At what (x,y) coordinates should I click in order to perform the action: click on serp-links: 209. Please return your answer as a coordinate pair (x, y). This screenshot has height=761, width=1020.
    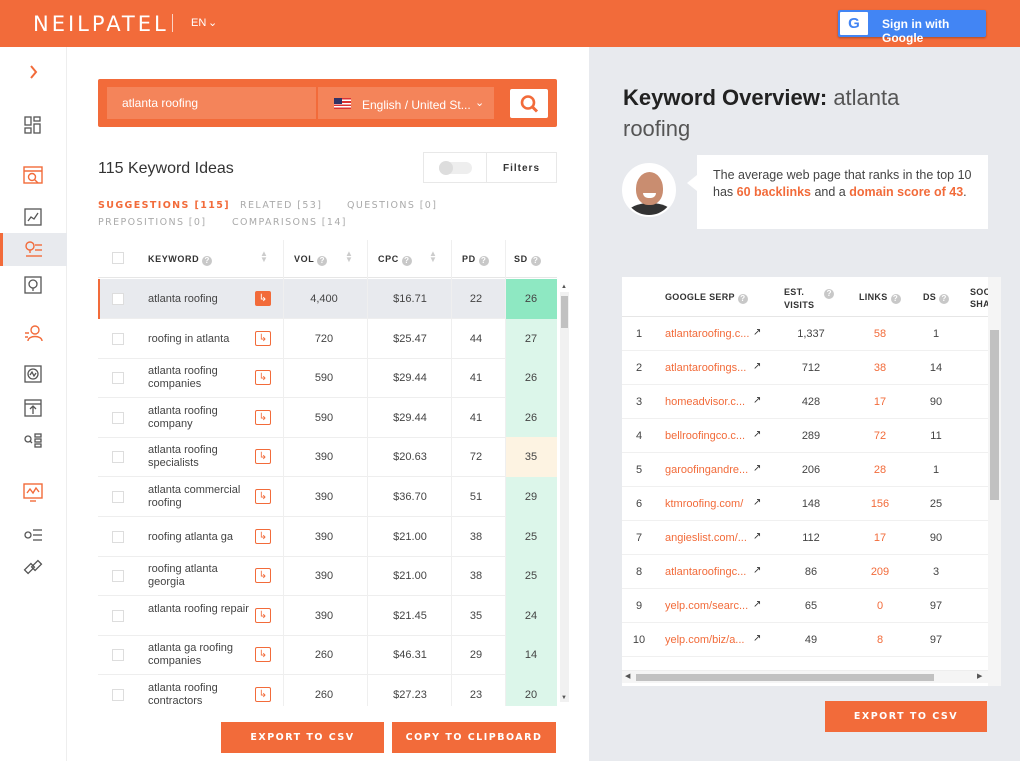
    Looking at the image, I should click on (880, 572).